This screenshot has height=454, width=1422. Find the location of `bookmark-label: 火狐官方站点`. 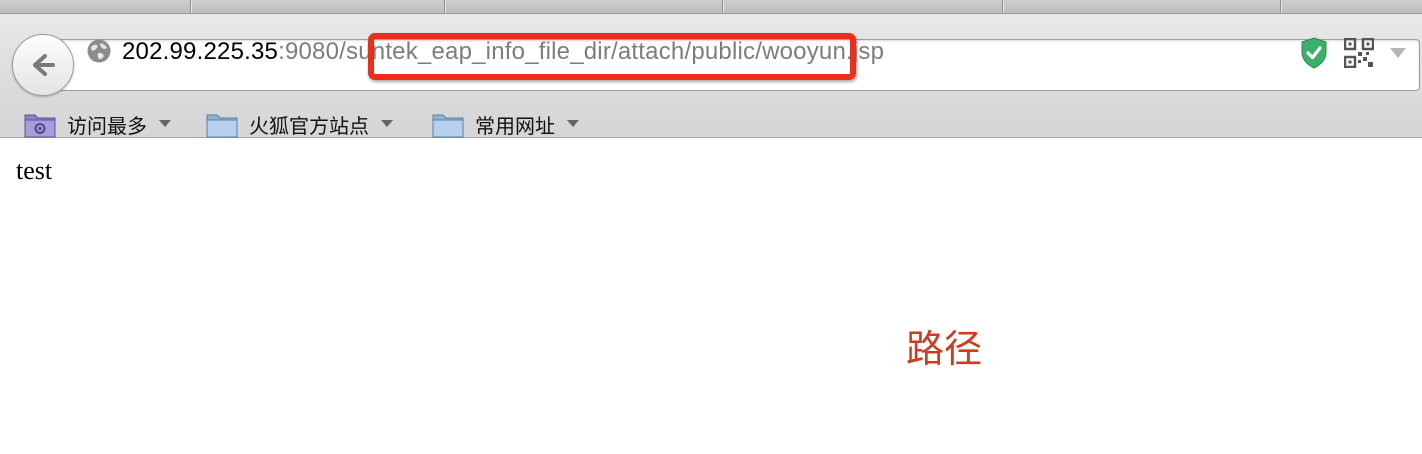

bookmark-label: 火狐官方站点 is located at coordinates (309, 125).